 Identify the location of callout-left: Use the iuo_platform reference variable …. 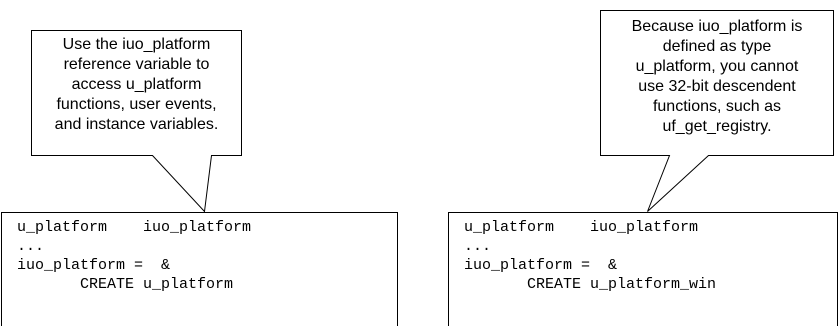
(136, 93).